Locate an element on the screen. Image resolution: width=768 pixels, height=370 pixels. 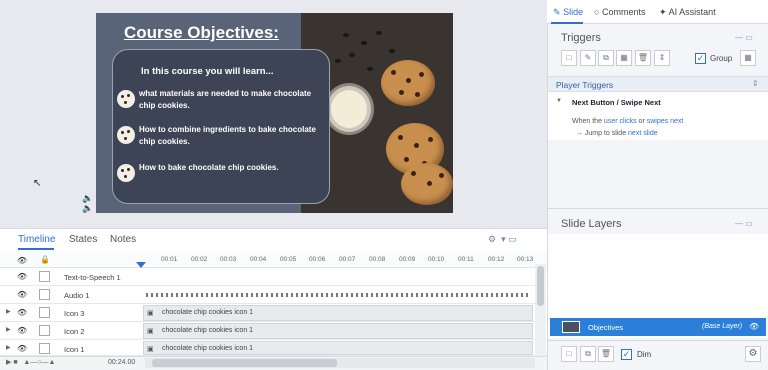
timeline-row: 👁 Audio 1 is located at coordinates (273, 295).